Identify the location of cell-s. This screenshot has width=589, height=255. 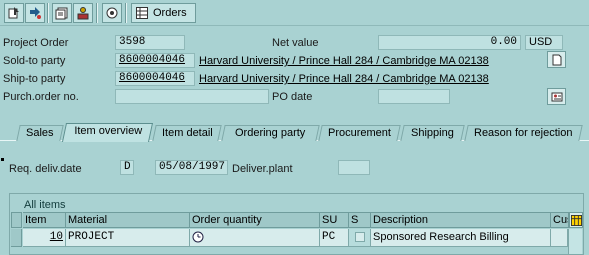
(360, 238).